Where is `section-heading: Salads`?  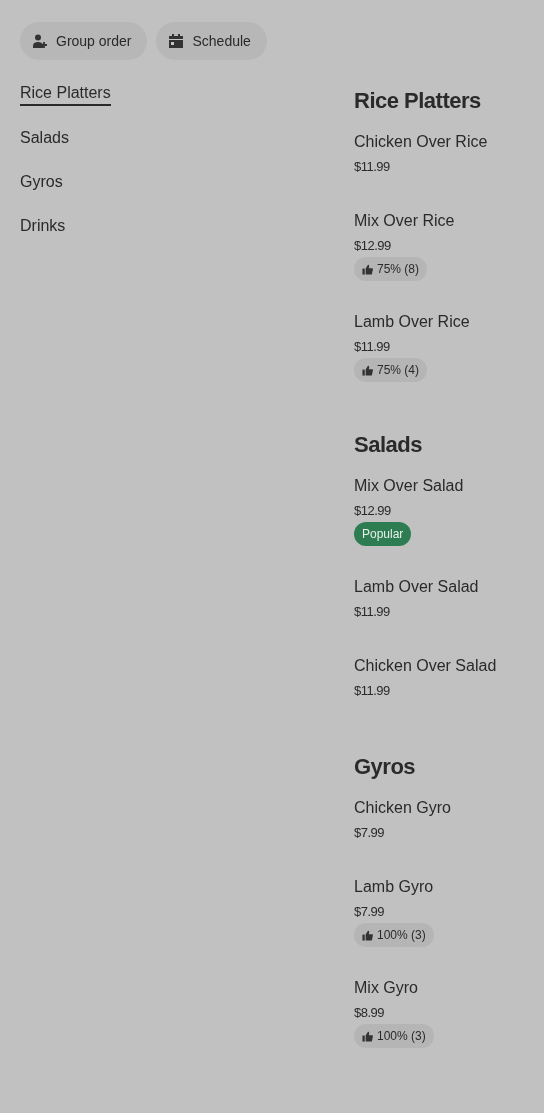
section-heading: Salads is located at coordinates (388, 445).